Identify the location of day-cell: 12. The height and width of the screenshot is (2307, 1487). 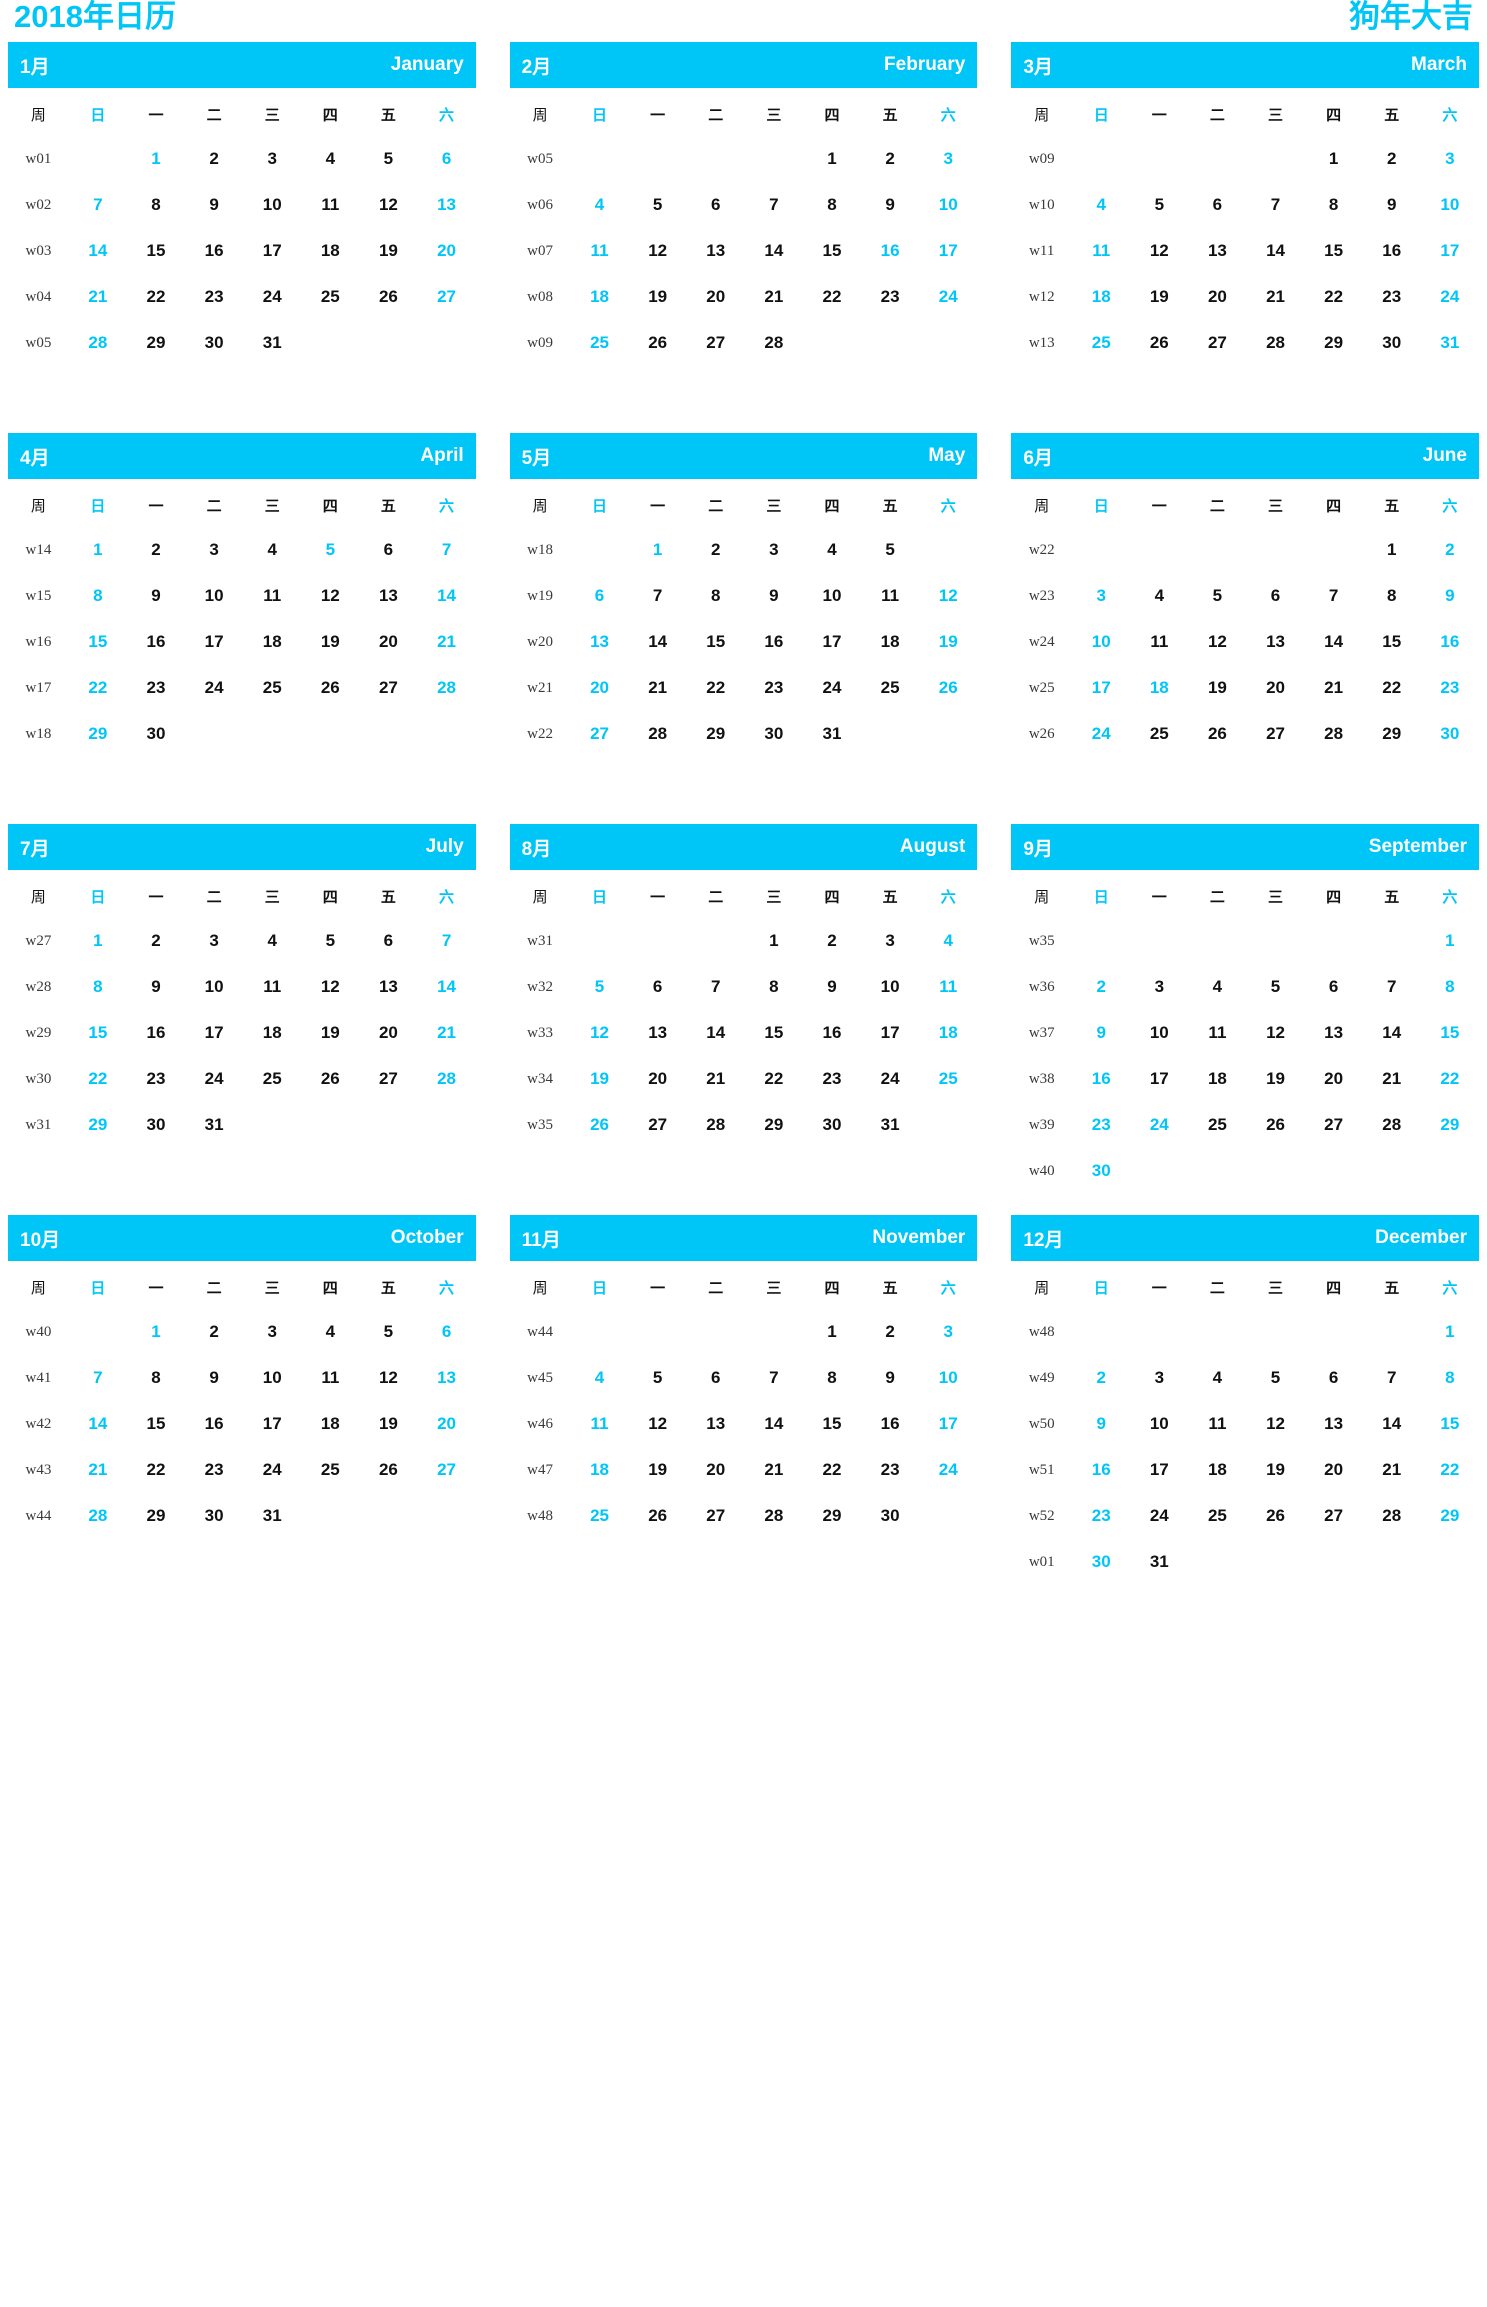
(948, 596).